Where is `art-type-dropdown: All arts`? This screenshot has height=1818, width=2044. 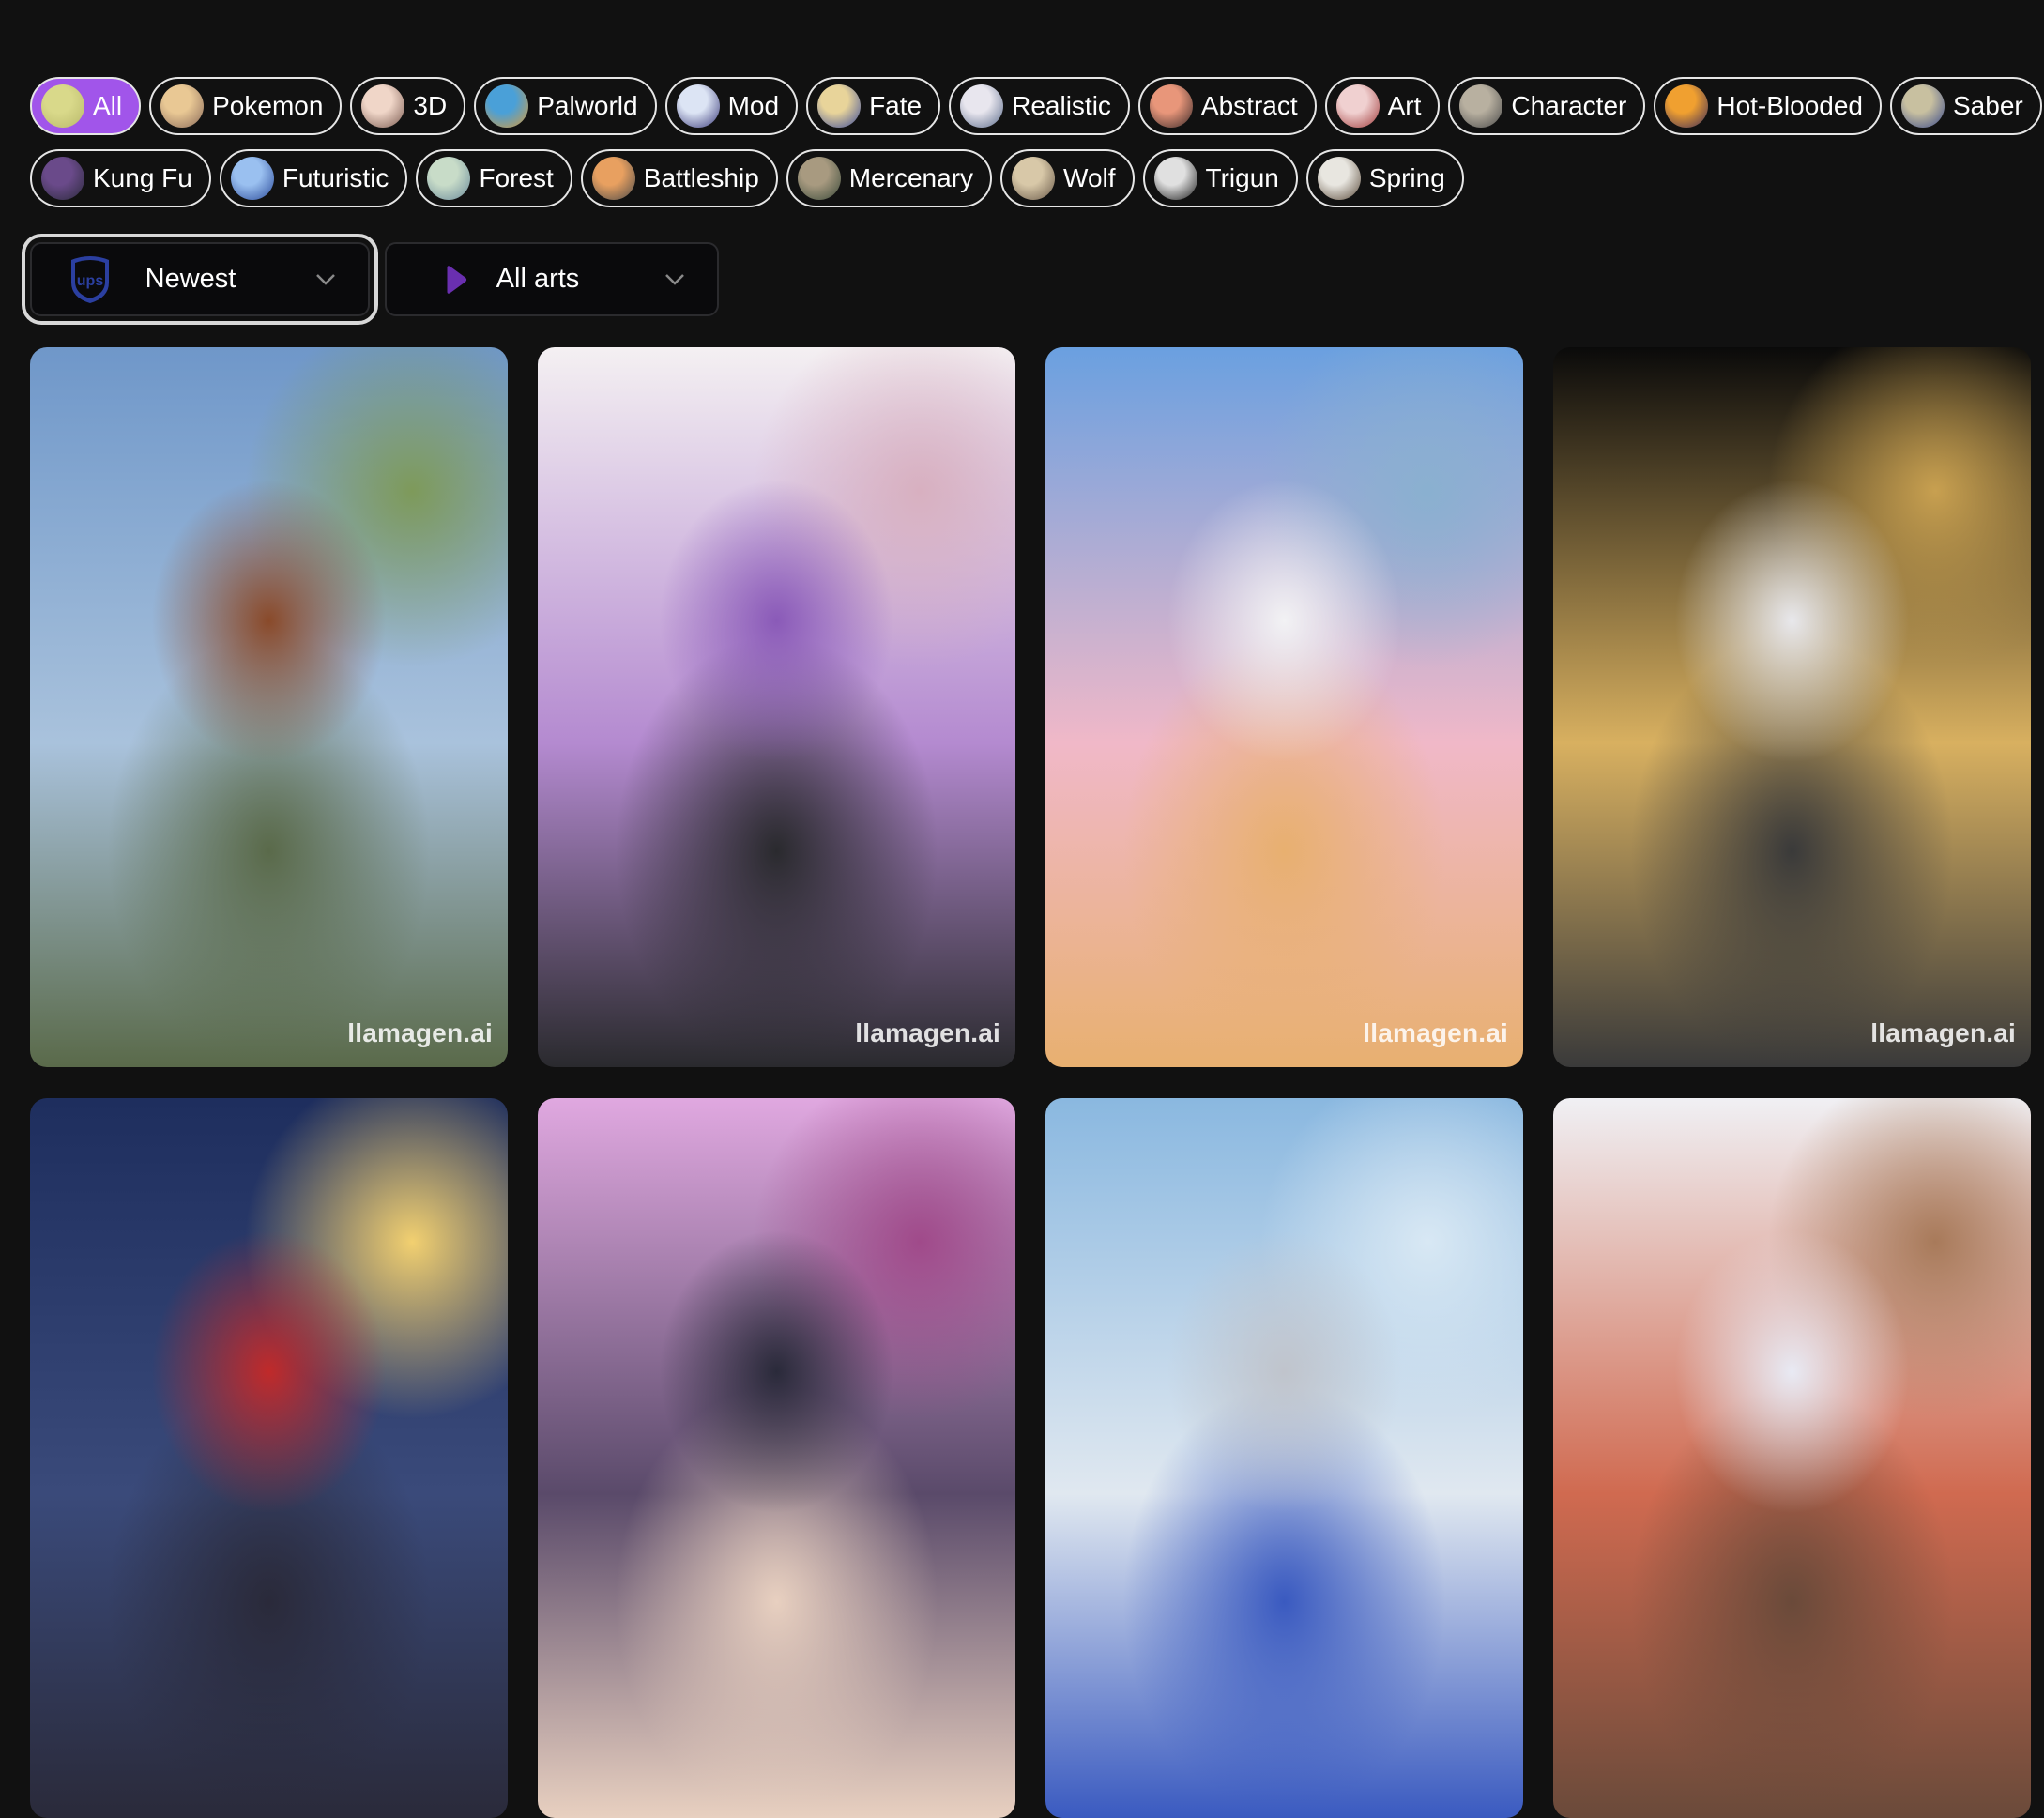
art-type-dropdown: All arts is located at coordinates (552, 279).